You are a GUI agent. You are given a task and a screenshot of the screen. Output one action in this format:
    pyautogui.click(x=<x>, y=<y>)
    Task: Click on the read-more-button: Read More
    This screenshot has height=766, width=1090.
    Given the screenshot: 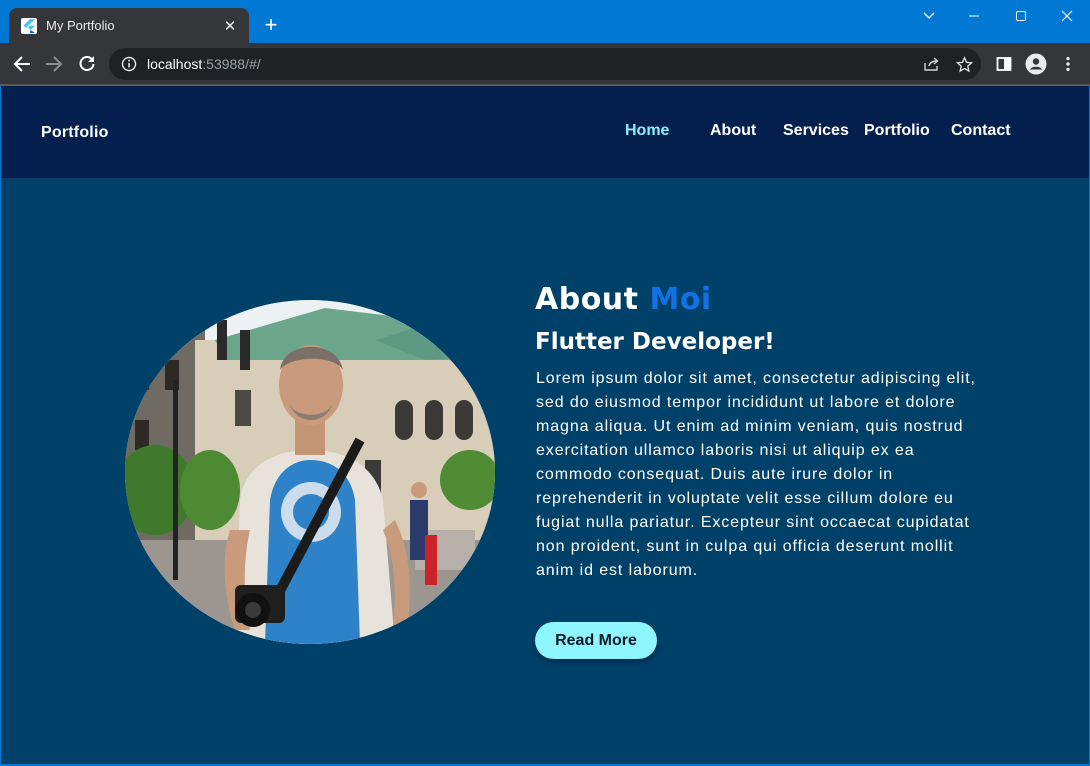 What is the action you would take?
    pyautogui.click(x=596, y=640)
    